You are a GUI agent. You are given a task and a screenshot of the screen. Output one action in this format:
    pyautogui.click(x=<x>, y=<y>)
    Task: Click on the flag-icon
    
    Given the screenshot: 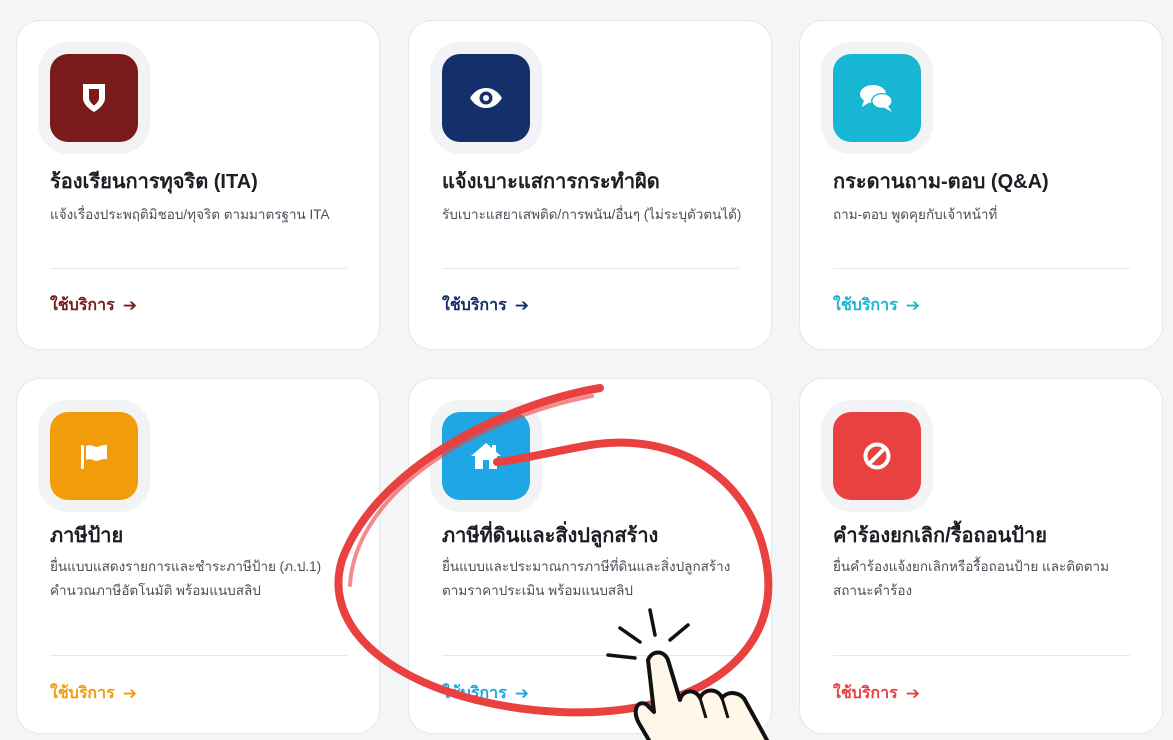 What is the action you would take?
    pyautogui.click(x=94, y=456)
    